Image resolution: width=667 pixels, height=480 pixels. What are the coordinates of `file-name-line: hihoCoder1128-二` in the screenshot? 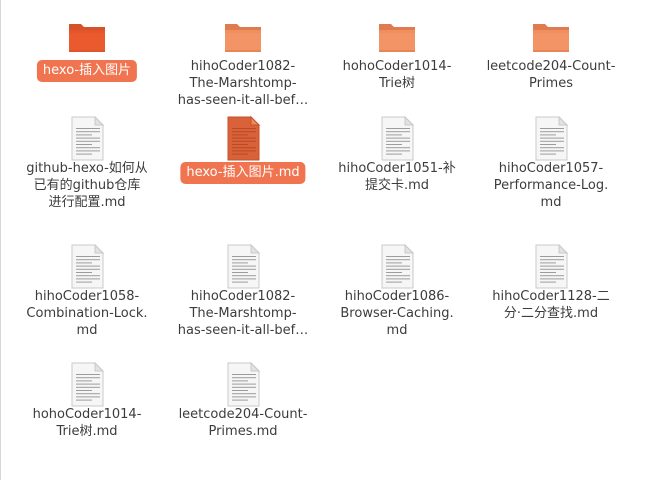 It's located at (551, 296).